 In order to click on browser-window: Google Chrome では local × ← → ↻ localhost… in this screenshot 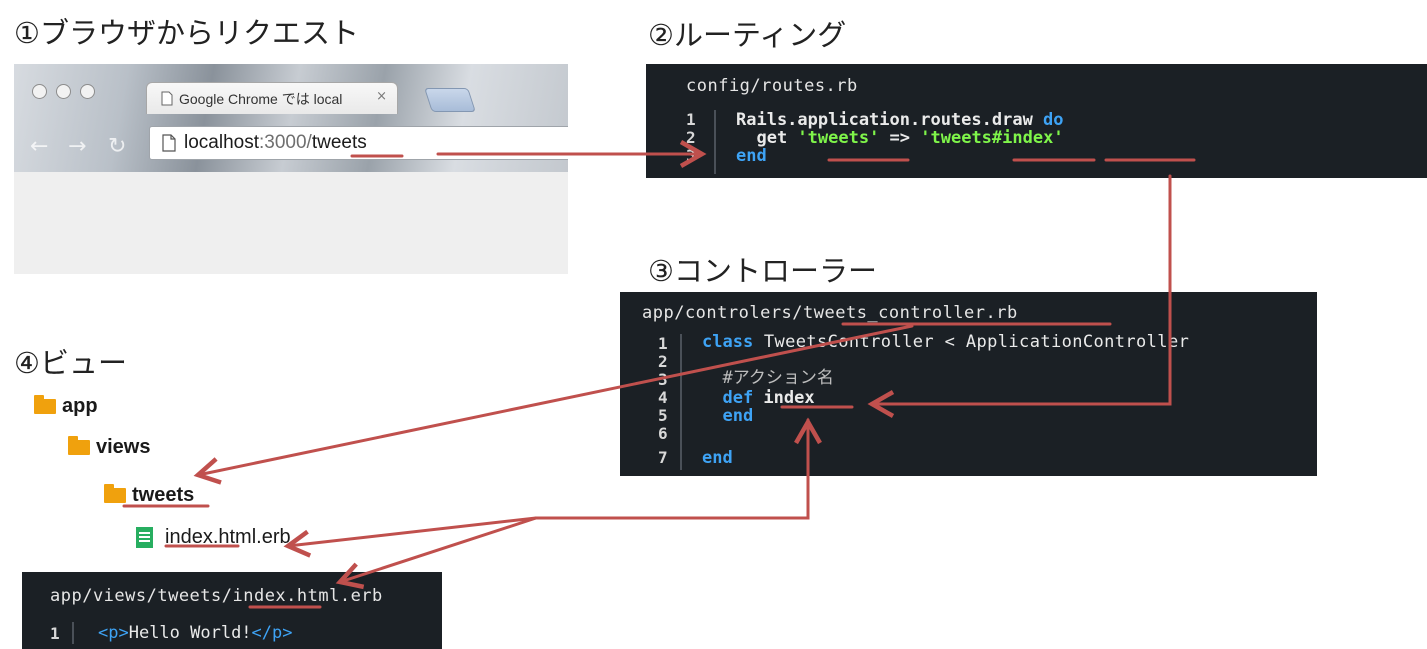, I will do `click(291, 169)`.